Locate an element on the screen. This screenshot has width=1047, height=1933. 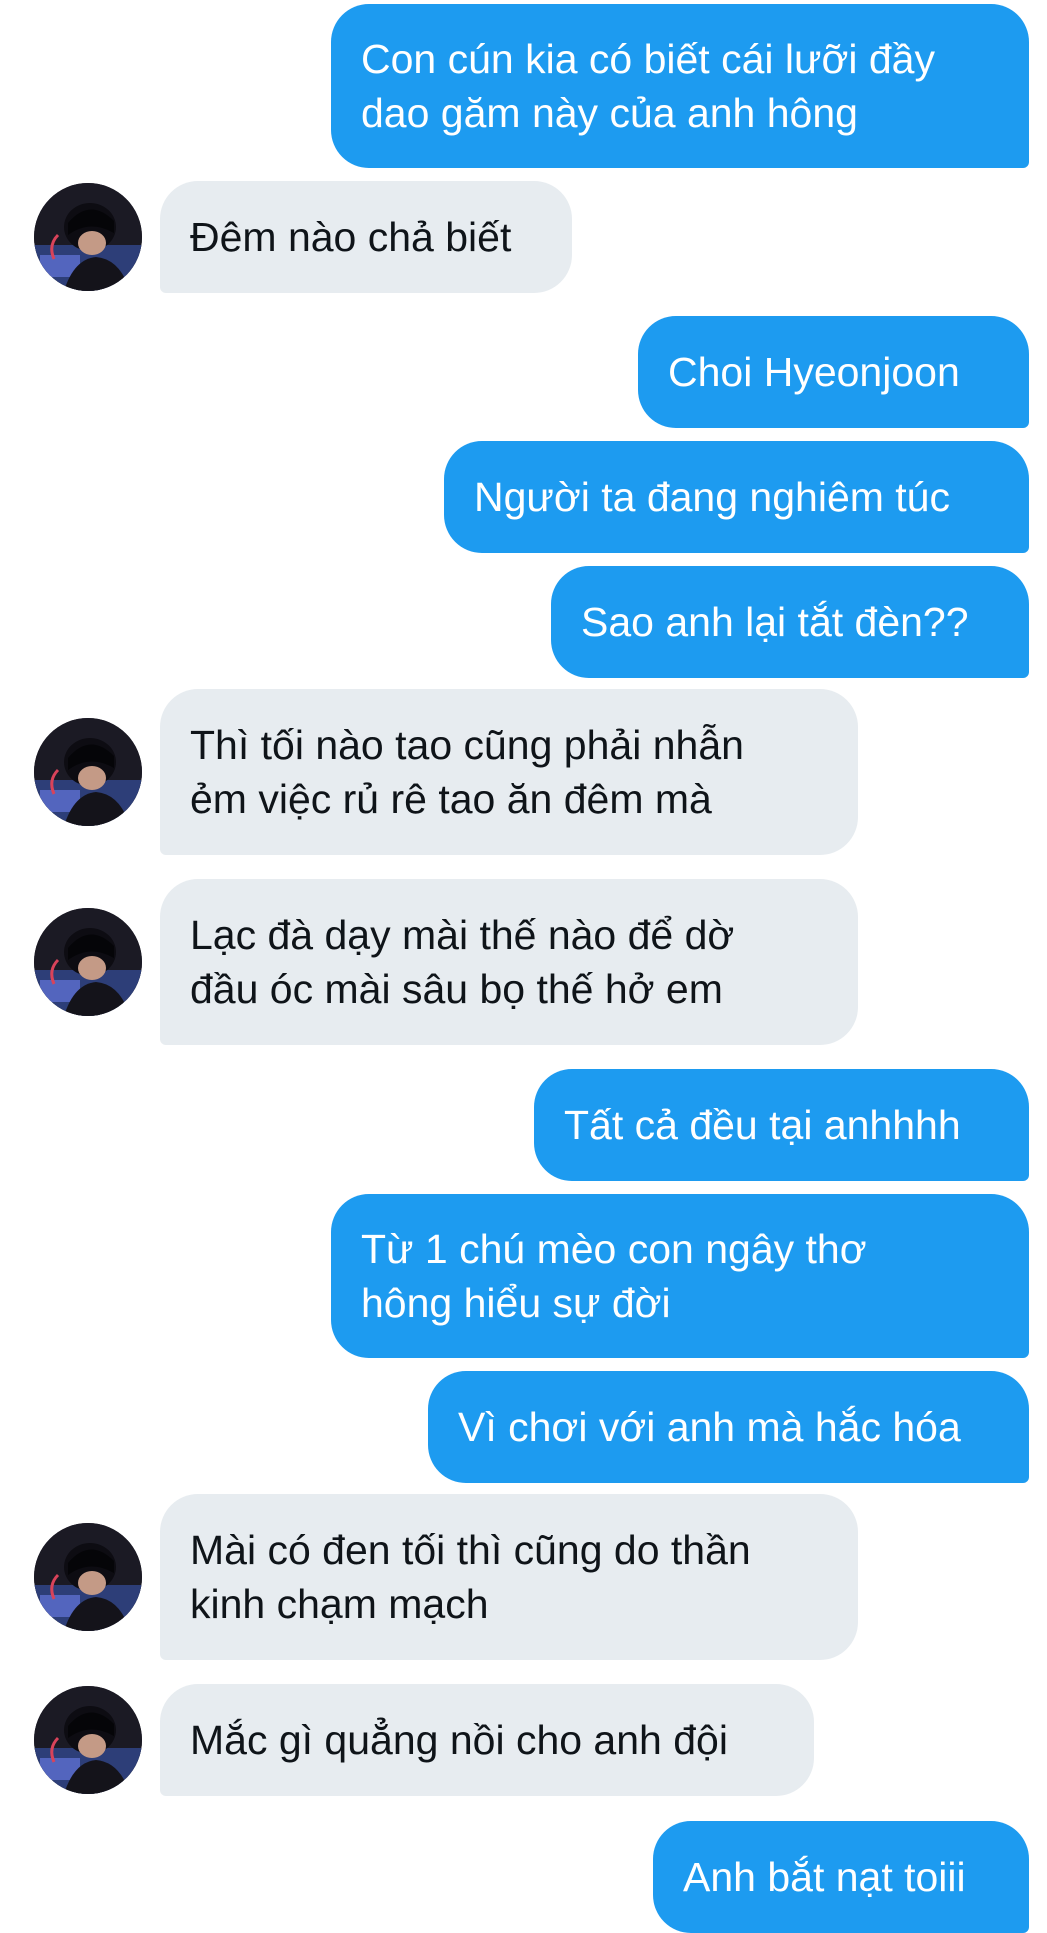
outgoing-message-bubble: Người ta đang nghiêm túc is located at coordinates (736, 497).